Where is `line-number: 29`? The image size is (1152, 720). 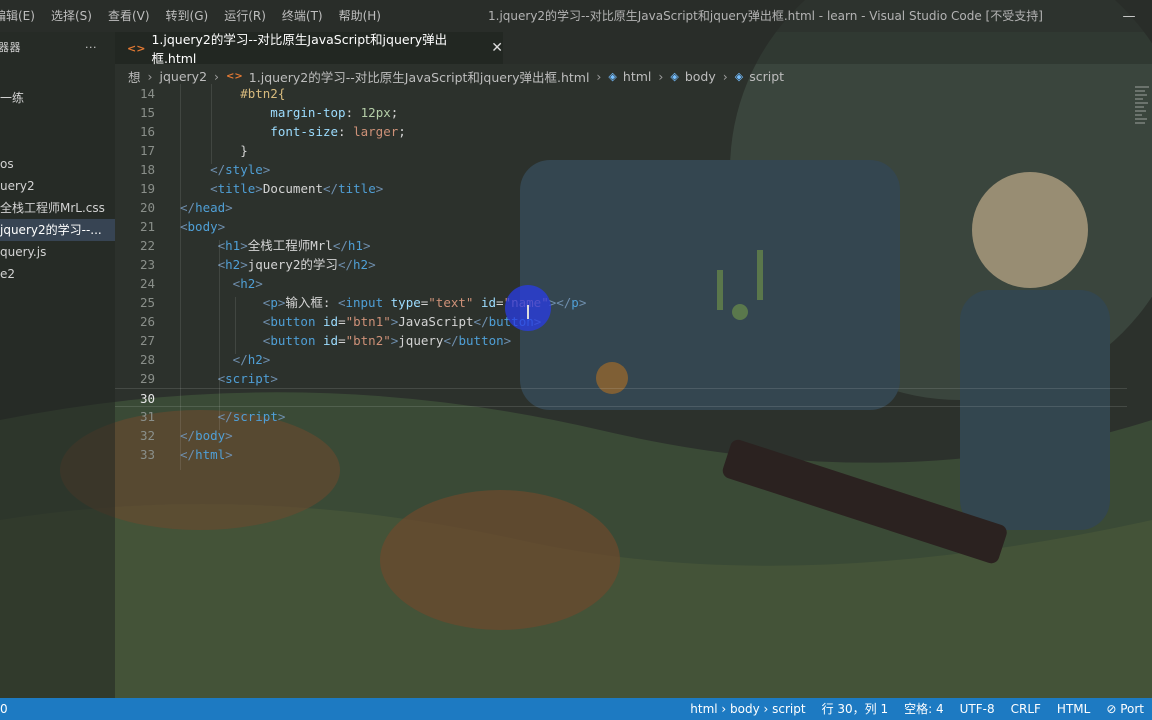
line-number: 29 is located at coordinates (147, 378).